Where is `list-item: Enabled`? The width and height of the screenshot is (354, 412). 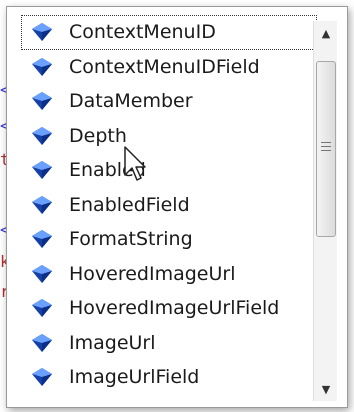
list-item: Enabled is located at coordinates (169, 170).